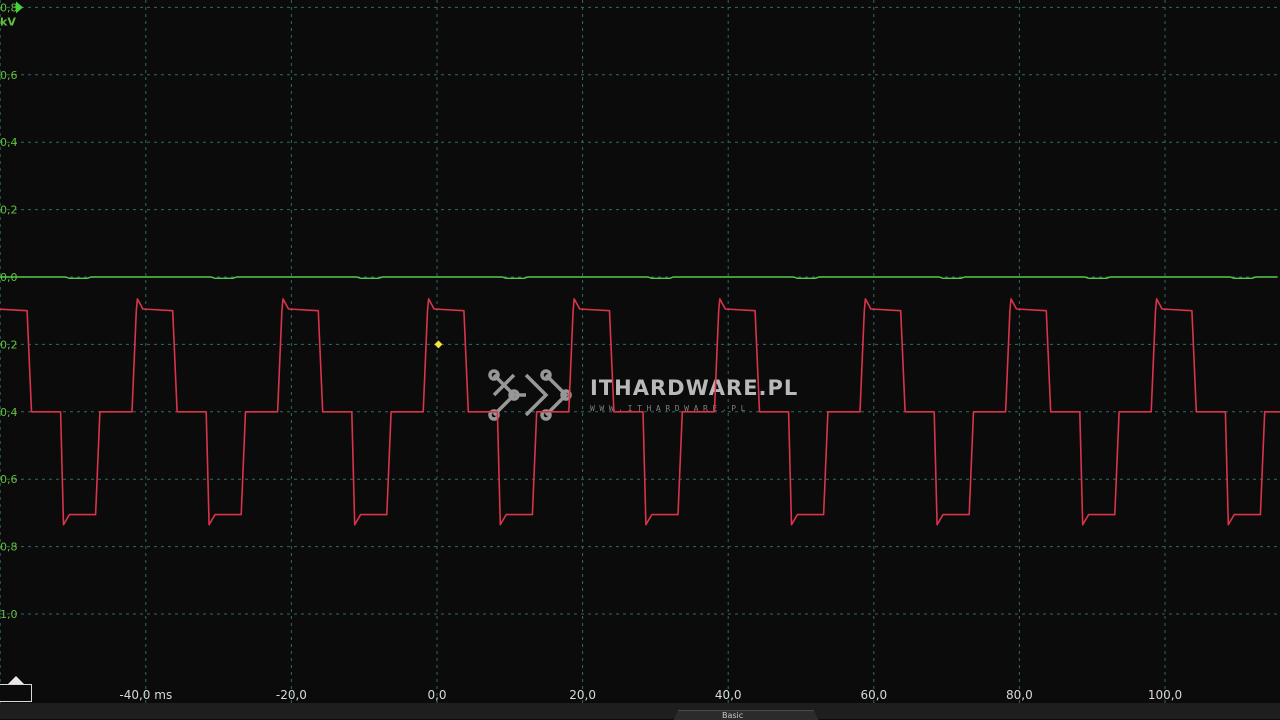  Describe the element at coordinates (582, 695) in the screenshot. I see `x-tick-label: 20,0` at that location.